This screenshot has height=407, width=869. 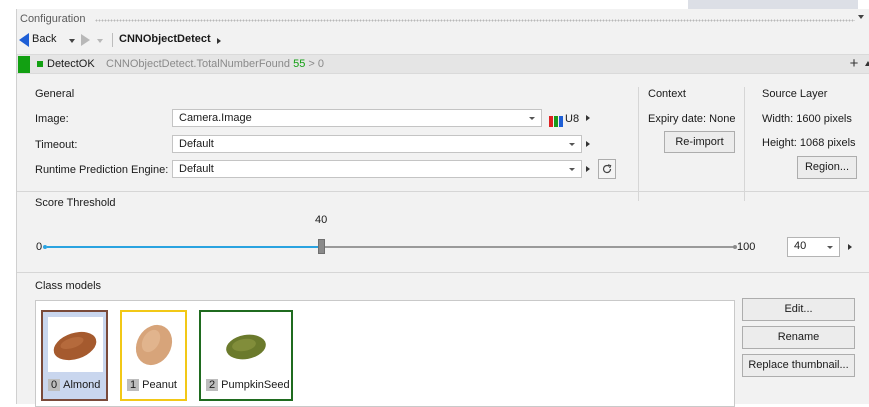 What do you see at coordinates (867, 63) in the screenshot?
I see `collapse-icon` at bounding box center [867, 63].